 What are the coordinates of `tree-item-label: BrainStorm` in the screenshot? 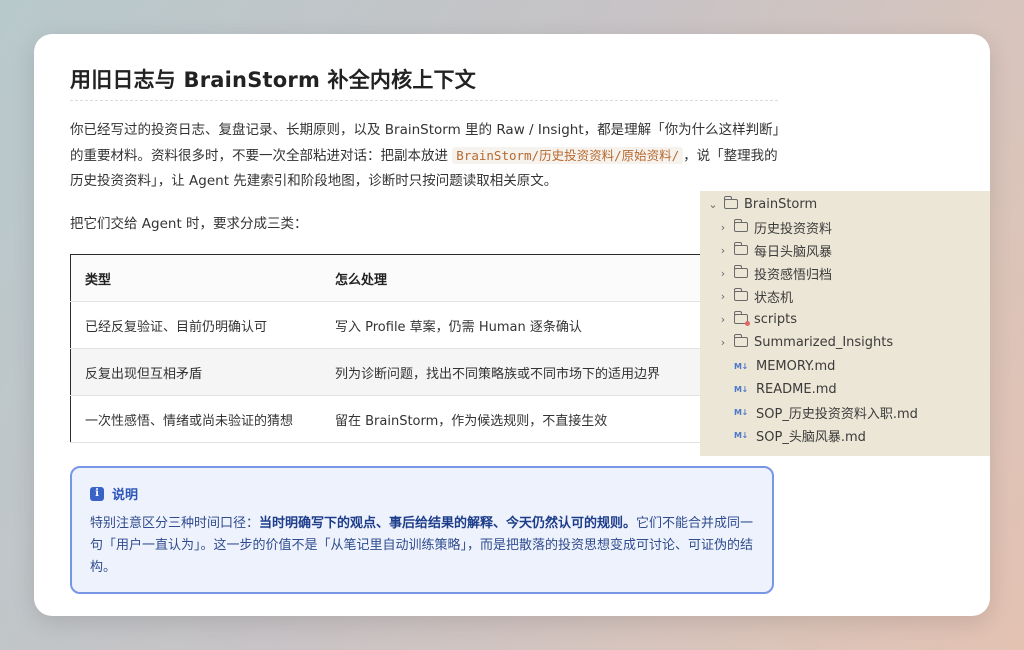 It's located at (781, 204).